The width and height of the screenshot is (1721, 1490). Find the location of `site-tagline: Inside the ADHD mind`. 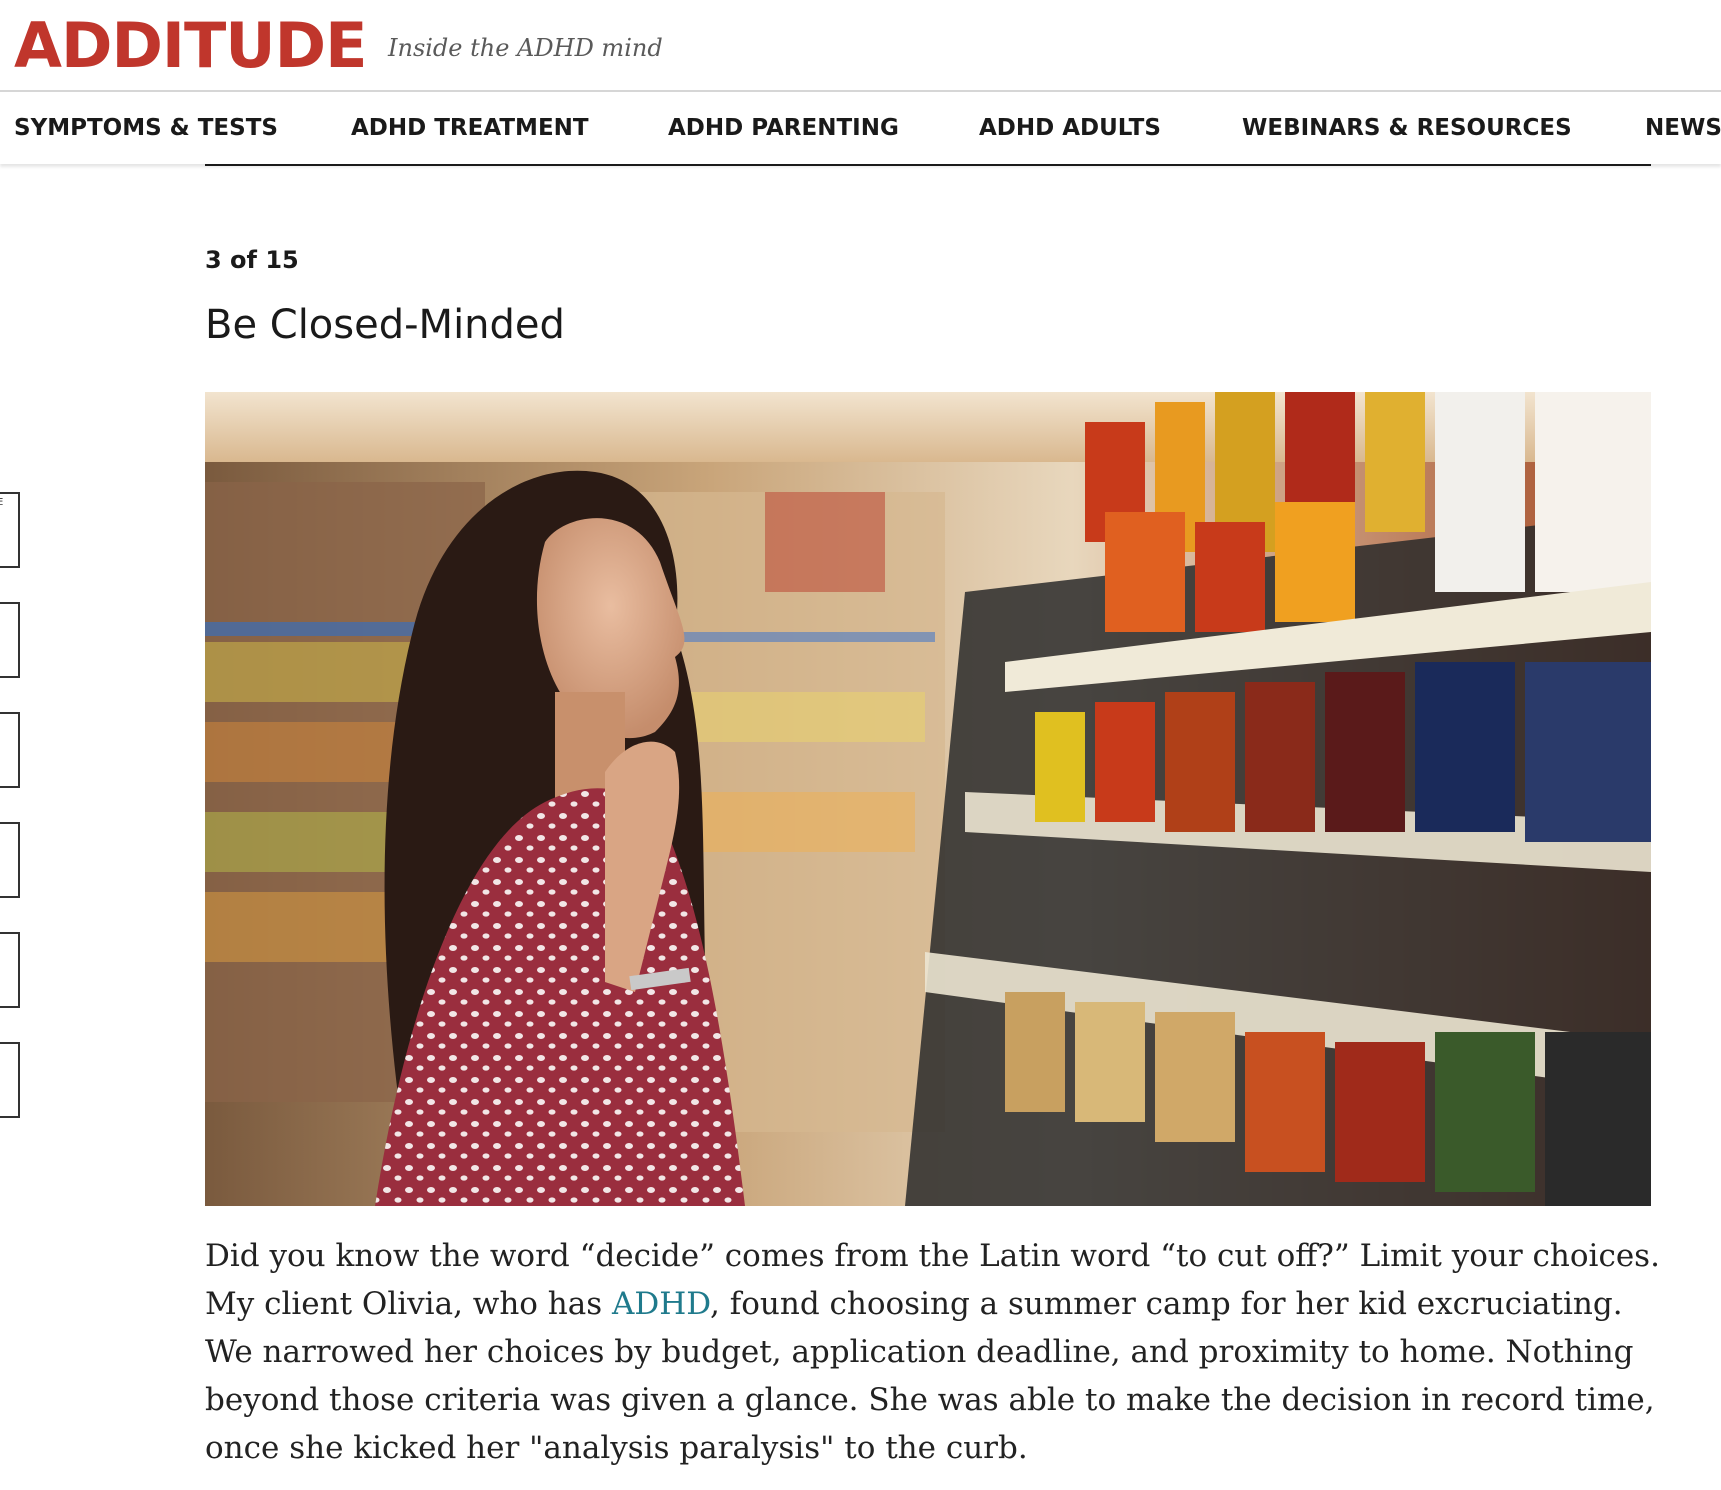

site-tagline: Inside the ADHD mind is located at coordinates (525, 48).